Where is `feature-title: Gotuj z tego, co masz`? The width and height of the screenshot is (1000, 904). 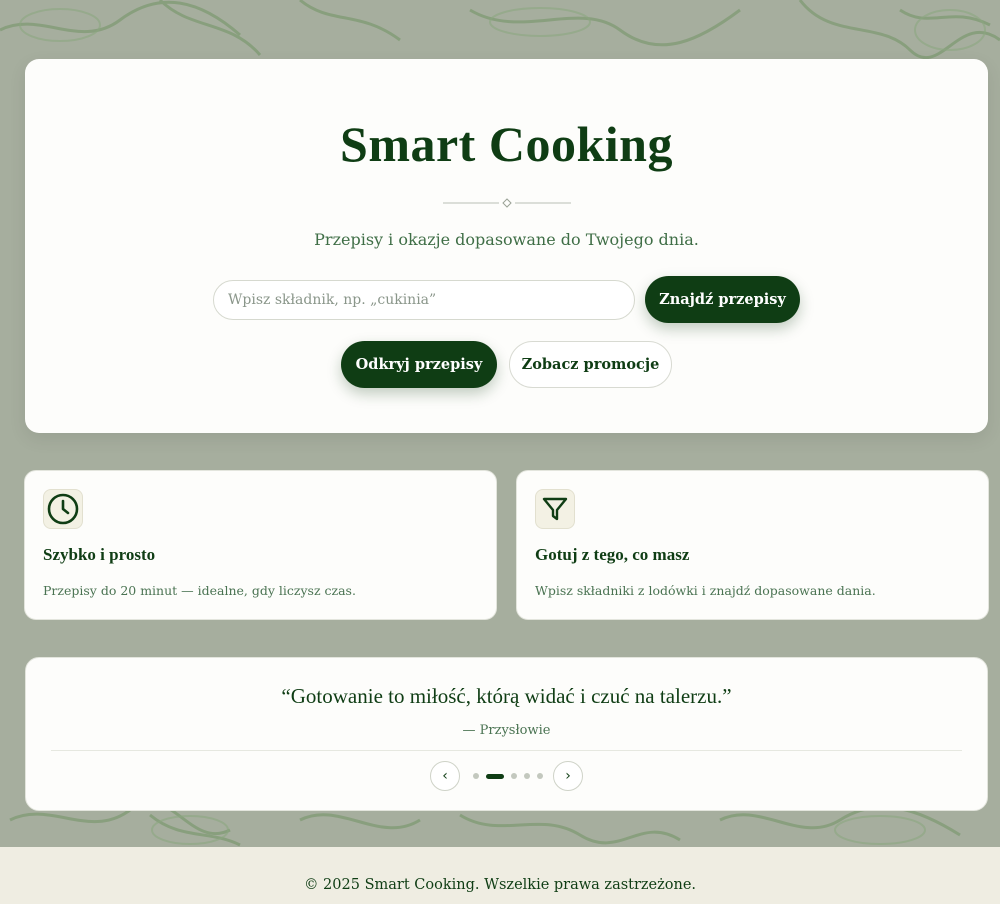
feature-title: Gotuj z tego, co masz is located at coordinates (612, 554).